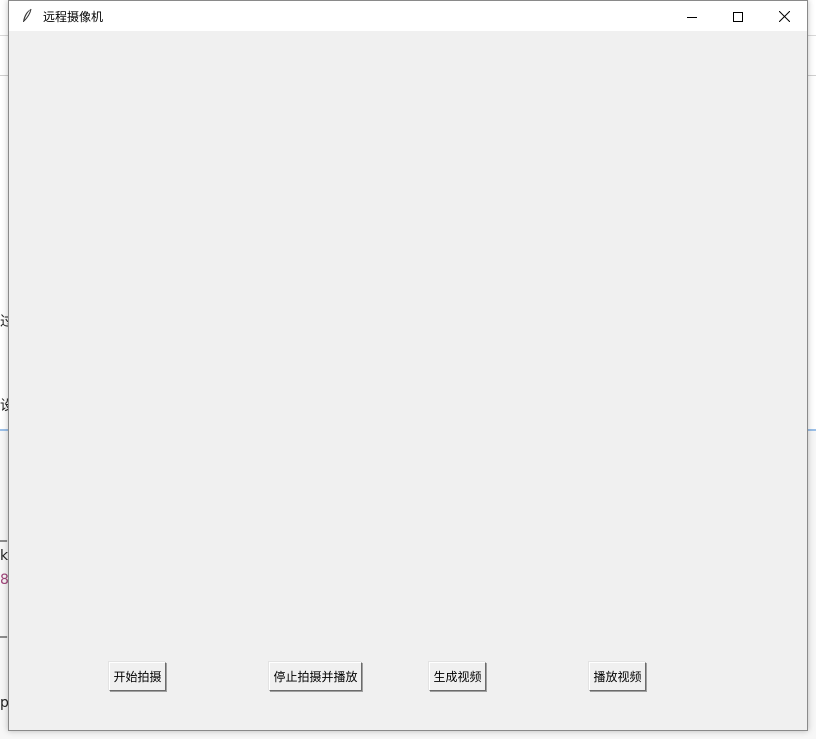 The image size is (816, 739). I want to click on stop-and-play-button: 停止拍摄并播放, so click(315, 676).